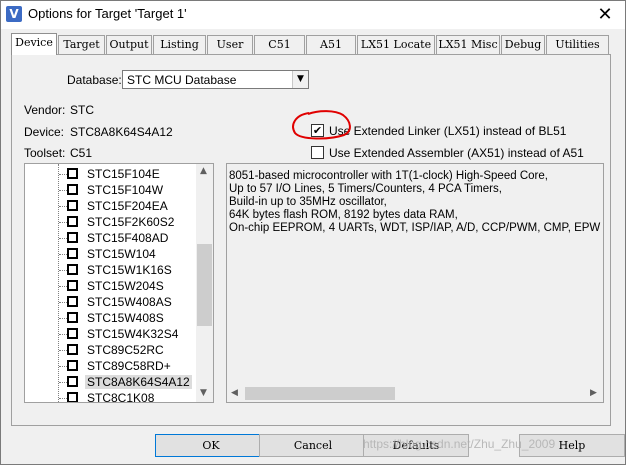 The height and width of the screenshot is (465, 626). I want to click on description-horizontal-scrollbar: ◀ ▶, so click(415, 393).